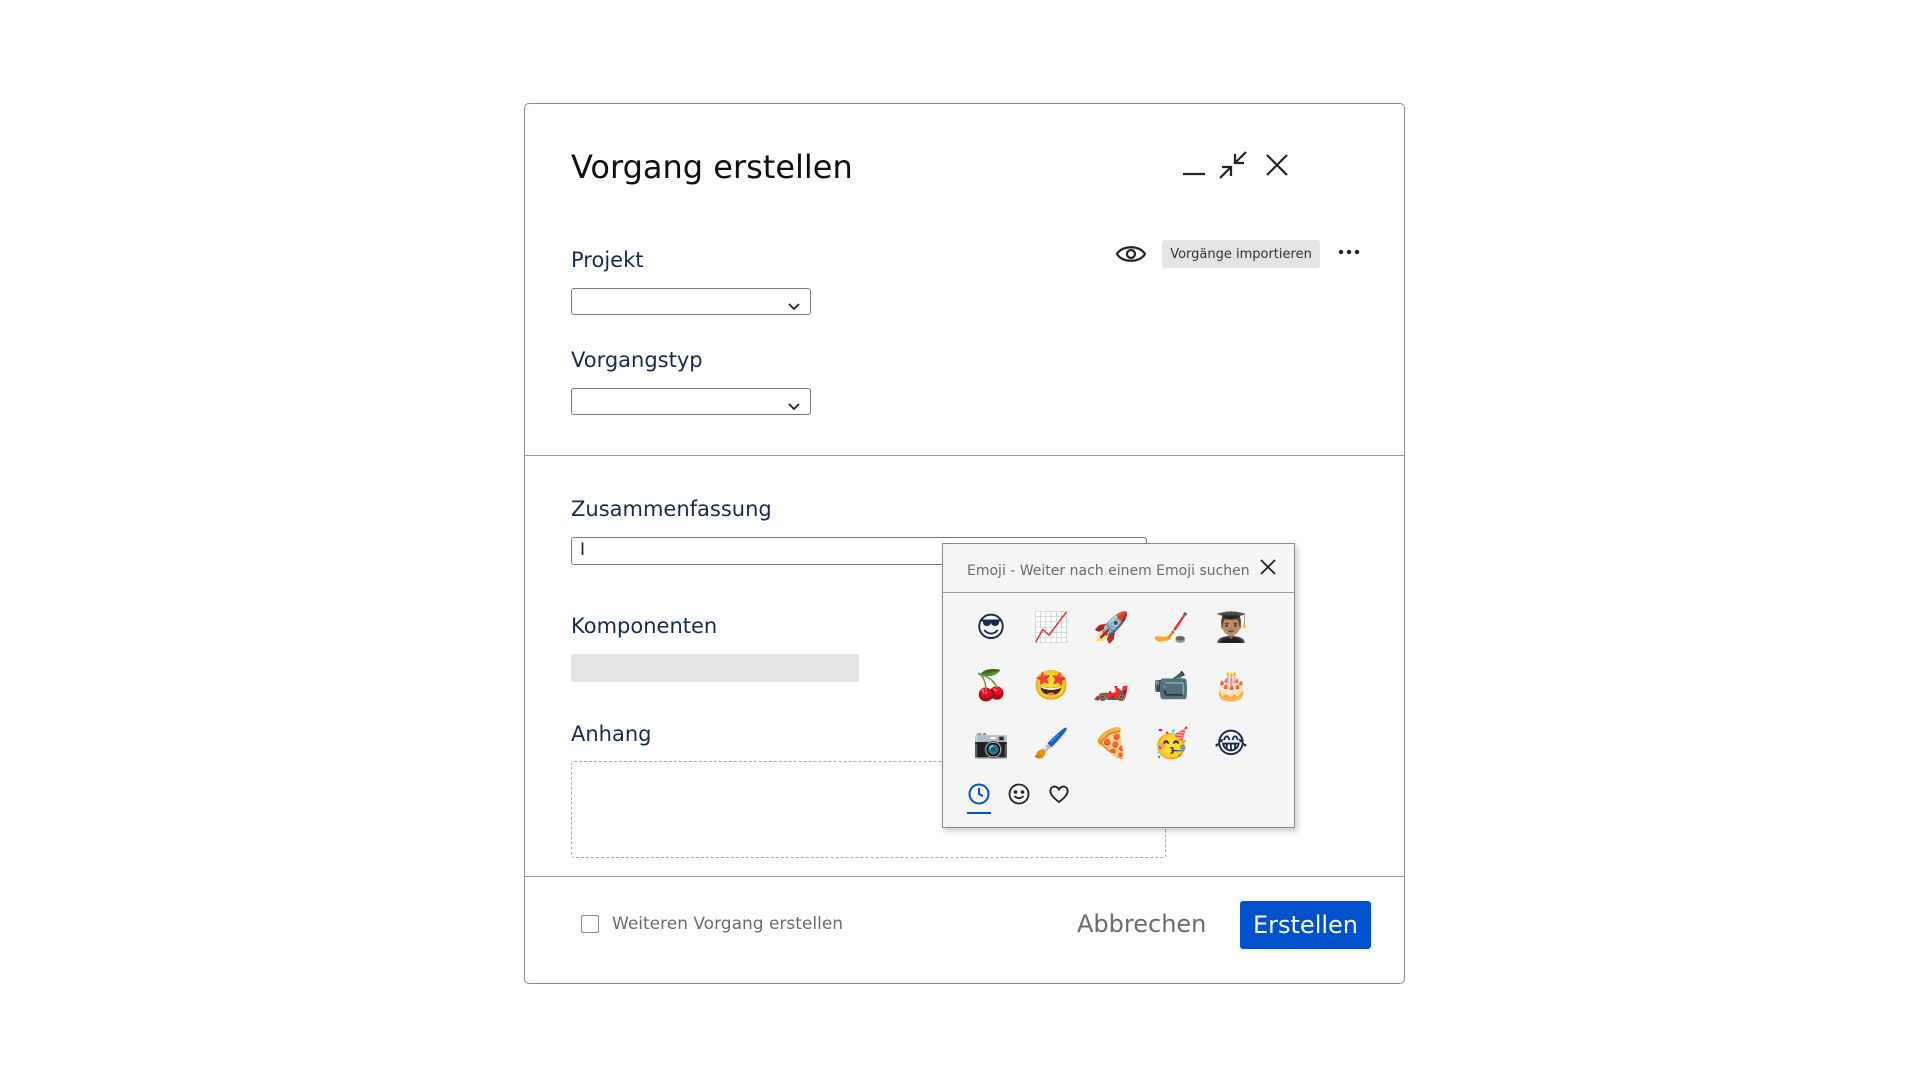 Image resolution: width=1920 pixels, height=1080 pixels. I want to click on recent-icon, so click(979, 797).